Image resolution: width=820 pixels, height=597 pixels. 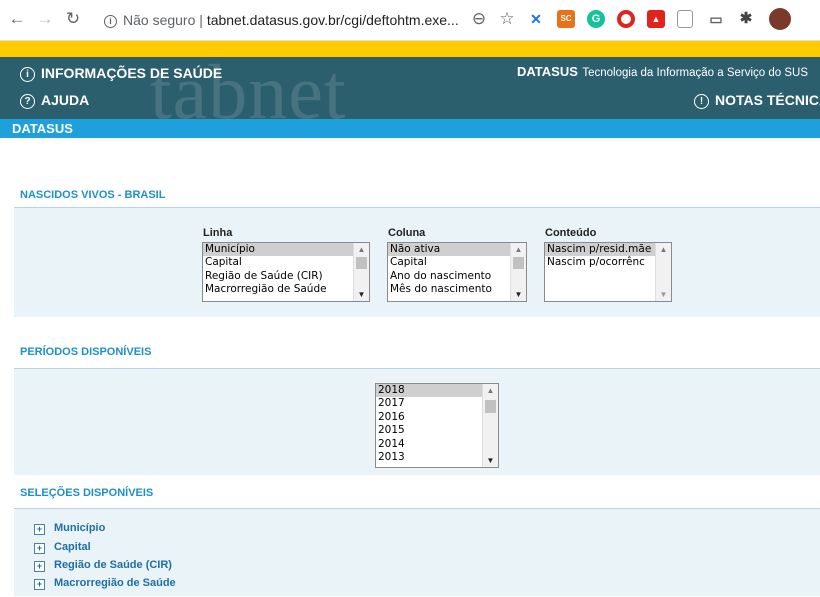 What do you see at coordinates (626, 19) in the screenshot?
I see `opera-icon` at bounding box center [626, 19].